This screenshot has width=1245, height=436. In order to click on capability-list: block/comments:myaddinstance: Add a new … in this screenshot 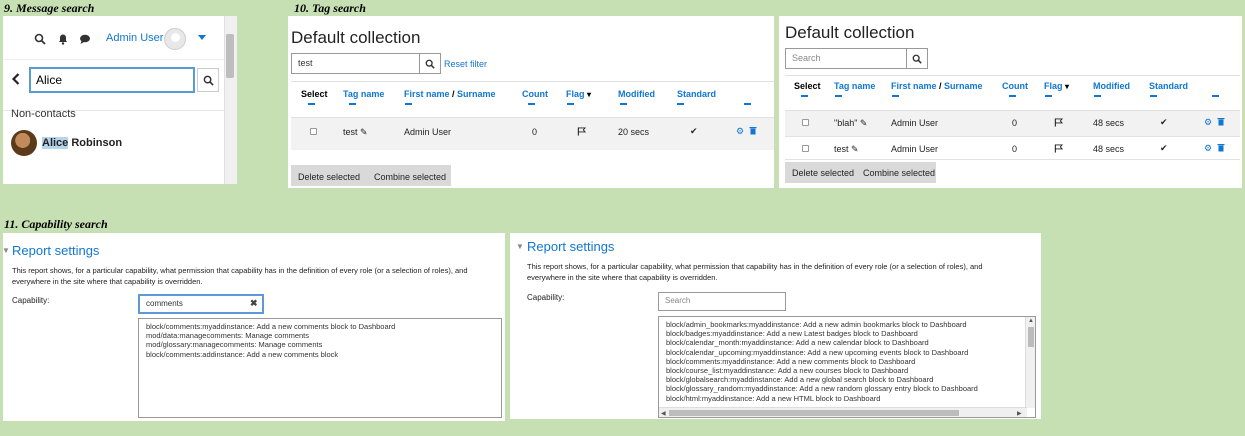, I will do `click(320, 368)`.